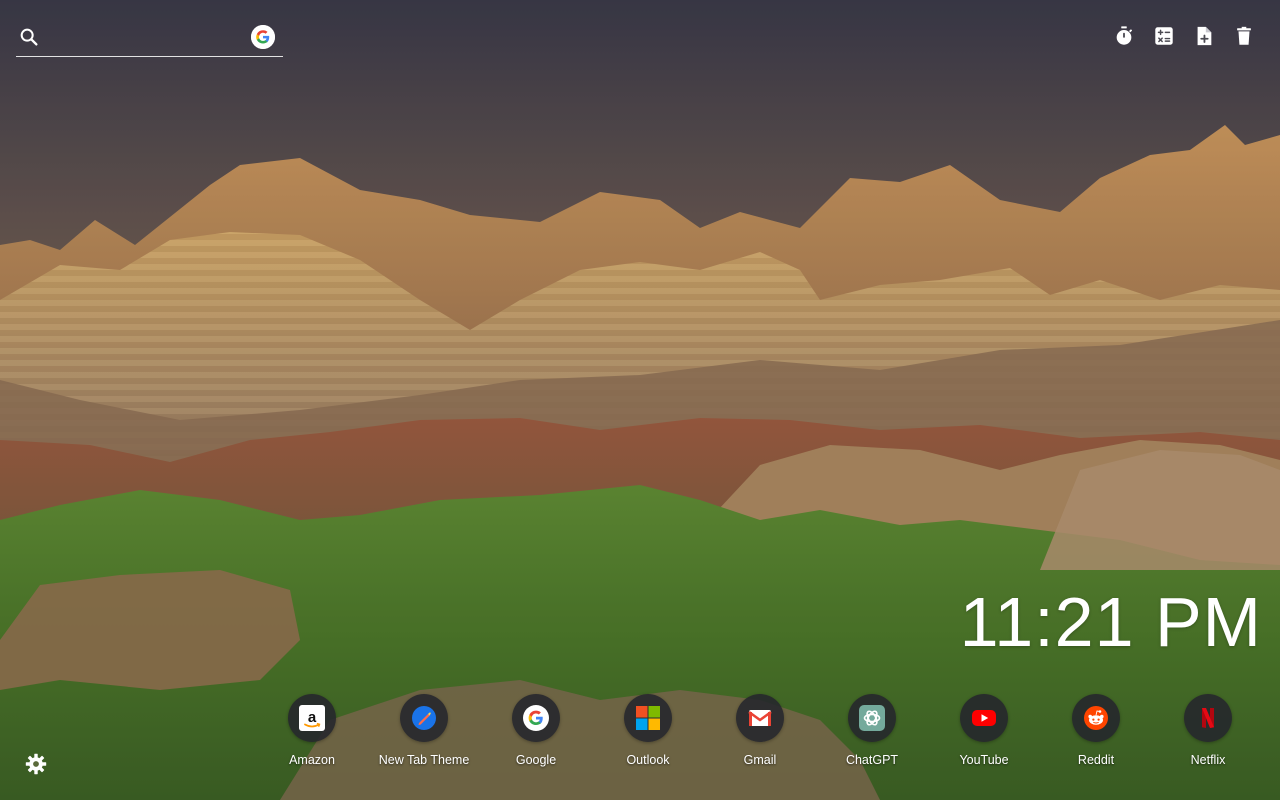 The image size is (1280, 800). I want to click on reddit-icon, so click(1096, 718).